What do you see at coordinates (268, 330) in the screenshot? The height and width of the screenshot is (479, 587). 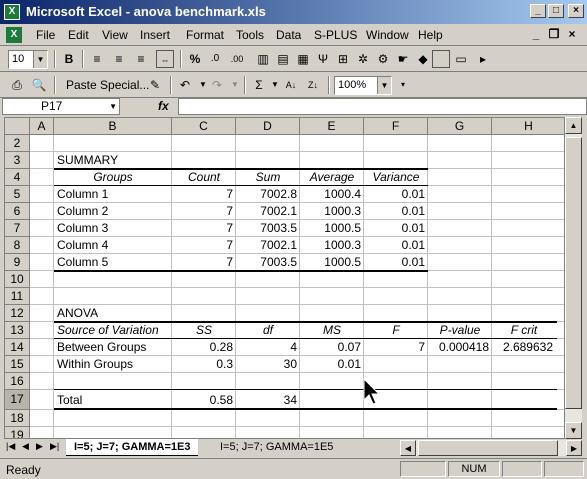 I see `anova-header-df: df` at bounding box center [268, 330].